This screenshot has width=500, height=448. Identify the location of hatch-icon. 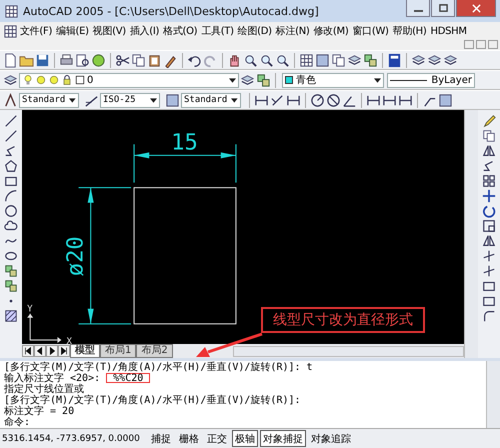
(11, 316).